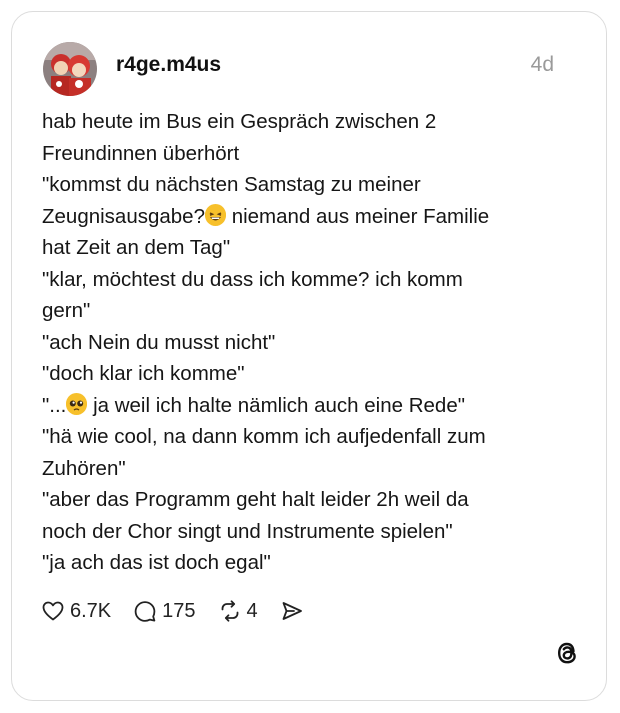 This screenshot has width=620, height=713. Describe the element at coordinates (179, 610) in the screenshot. I see `reply-count: 175` at that location.